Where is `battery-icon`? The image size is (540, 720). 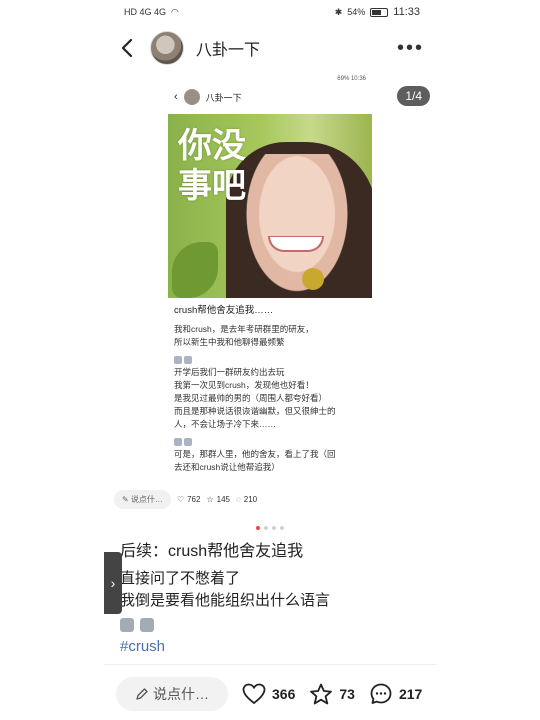
battery-icon is located at coordinates (379, 12).